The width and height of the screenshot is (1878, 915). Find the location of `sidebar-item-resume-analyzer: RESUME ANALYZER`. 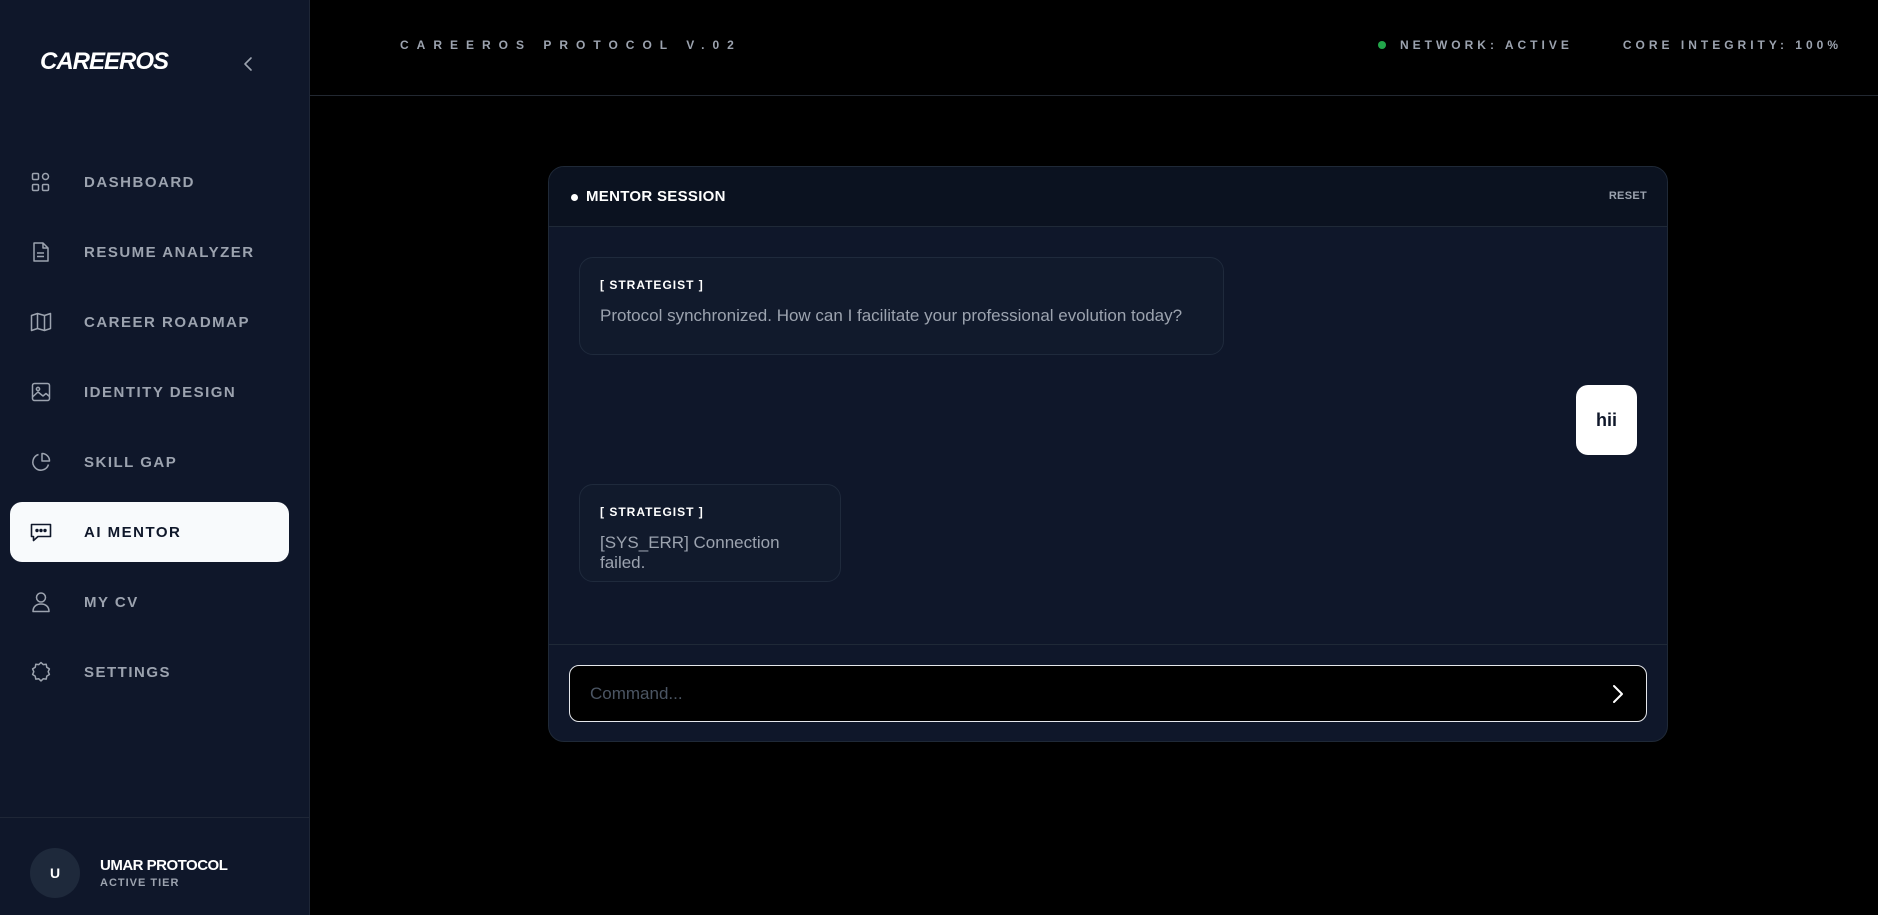

sidebar-item-resume-analyzer: RESUME ANALYZER is located at coordinates (149, 252).